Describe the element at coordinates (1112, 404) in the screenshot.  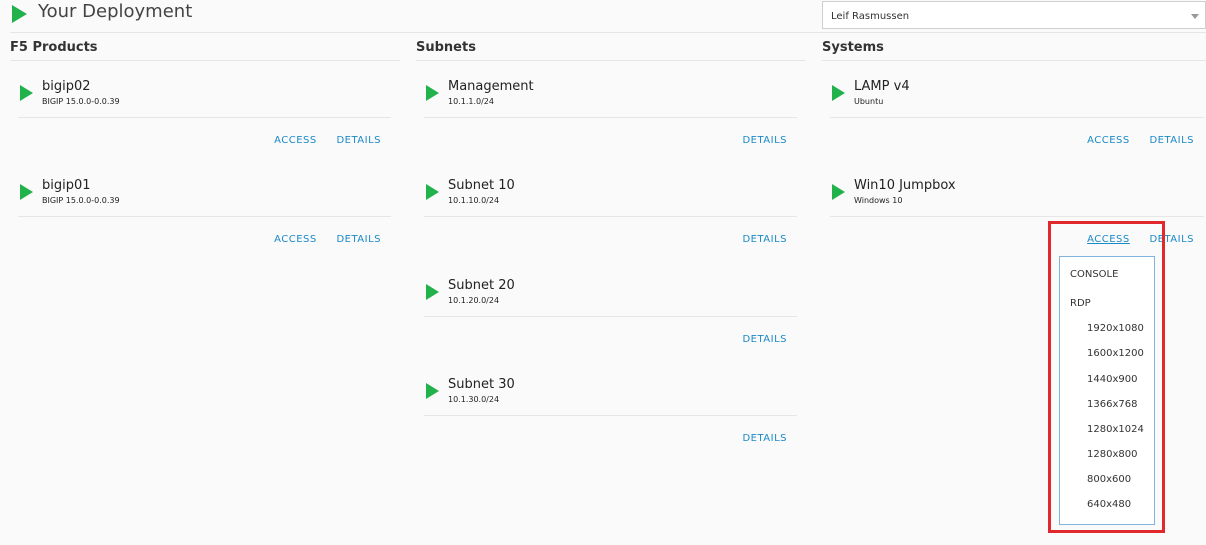
I see `menu-item-resolution: 1366x768` at that location.